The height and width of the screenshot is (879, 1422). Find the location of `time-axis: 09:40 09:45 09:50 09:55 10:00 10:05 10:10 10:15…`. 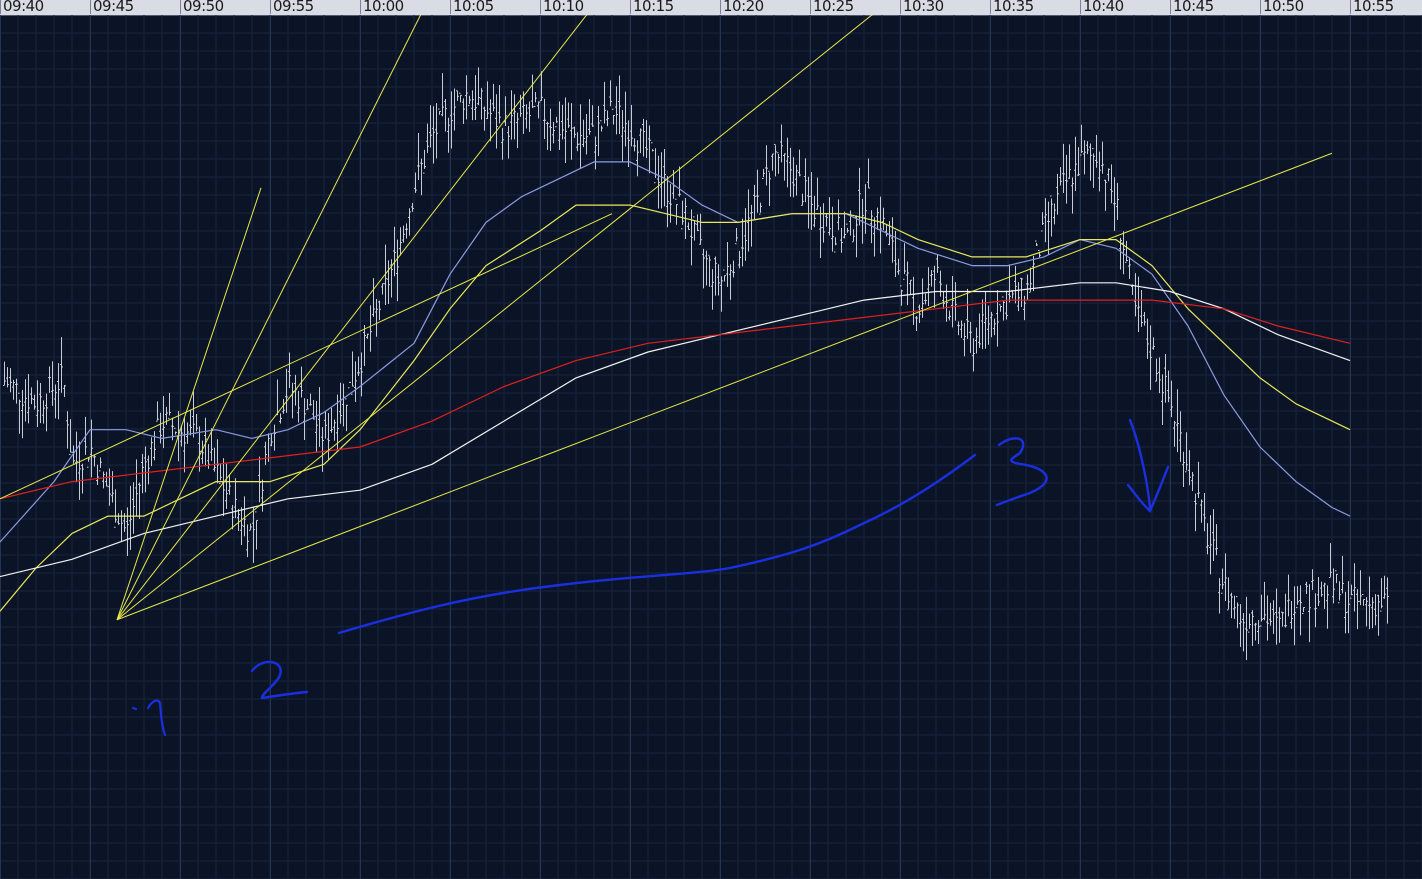

time-axis: 09:40 09:45 09:50 09:55 10:00 10:05 10:10 10:15… is located at coordinates (711, 8).